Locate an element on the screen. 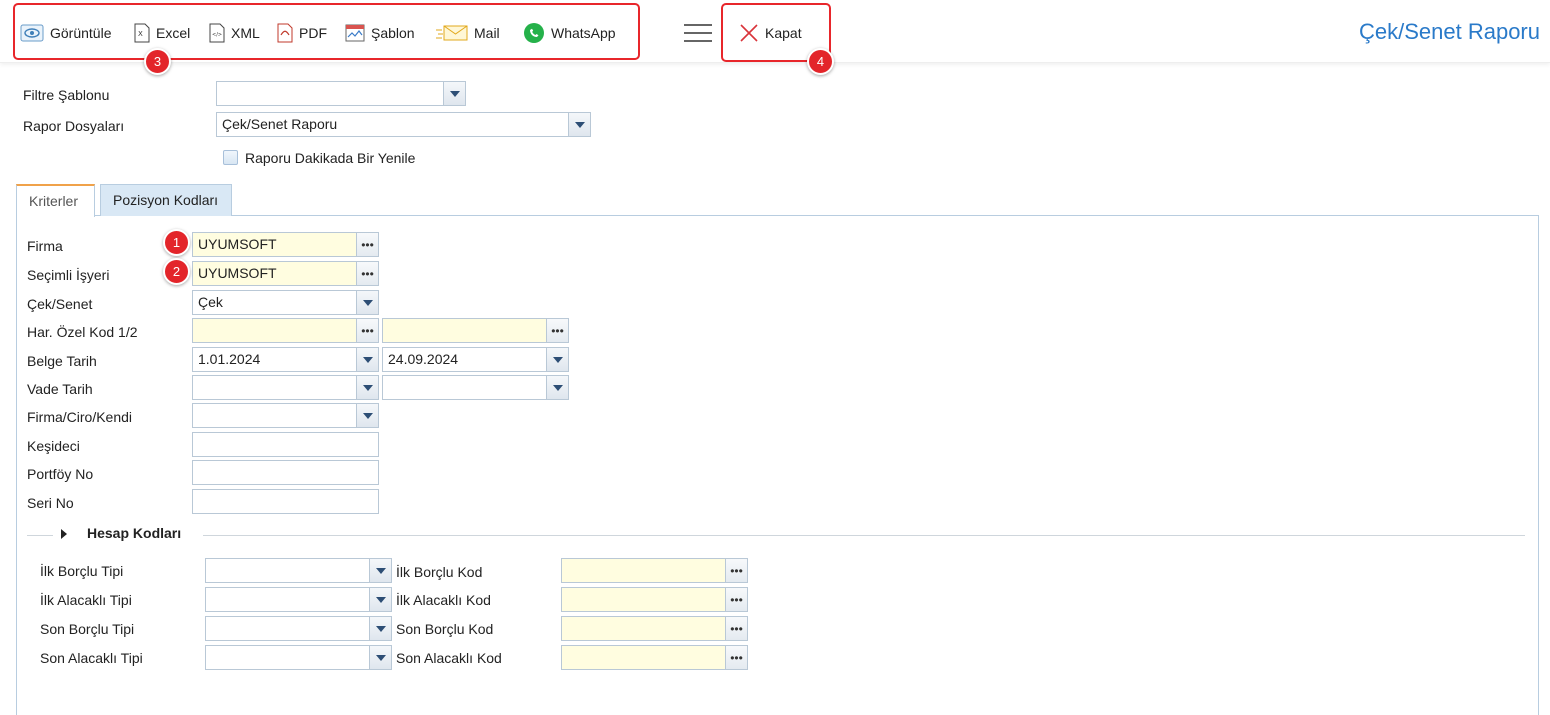  son-alacakli-tipi-select is located at coordinates (298, 657).